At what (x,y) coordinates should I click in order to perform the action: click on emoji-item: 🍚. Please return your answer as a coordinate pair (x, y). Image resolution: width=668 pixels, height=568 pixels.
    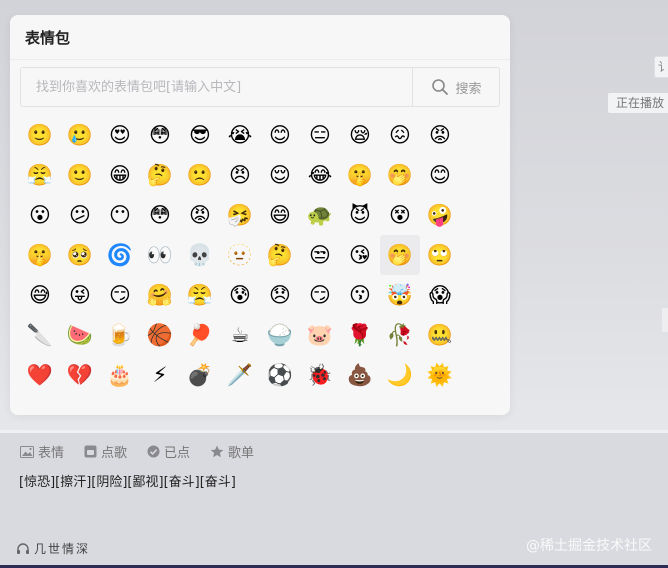
    Looking at the image, I should click on (280, 335).